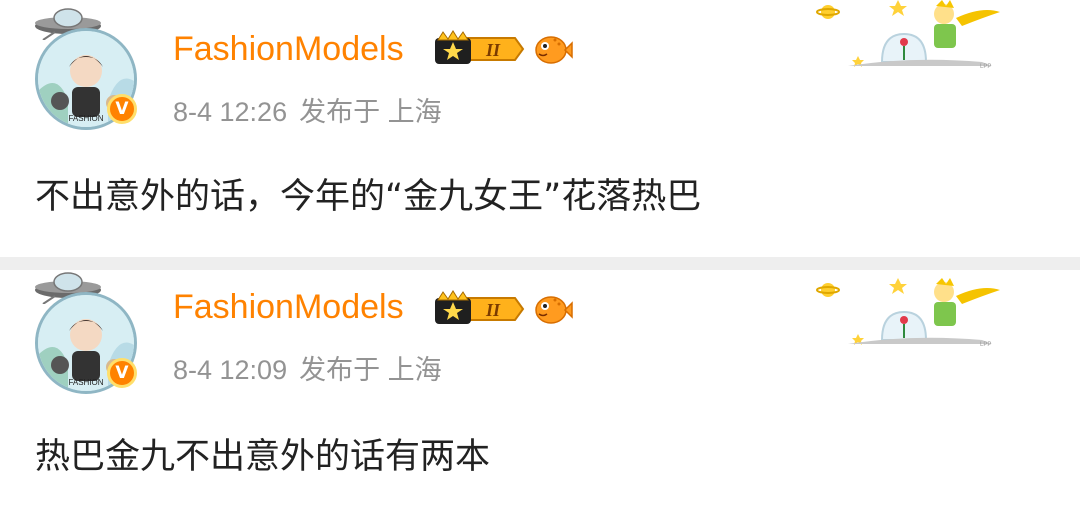 This screenshot has width=1080, height=518. What do you see at coordinates (368, 193) in the screenshot?
I see `post-content: 不出意外的话，今年的“金九女王”花落热巴` at bounding box center [368, 193].